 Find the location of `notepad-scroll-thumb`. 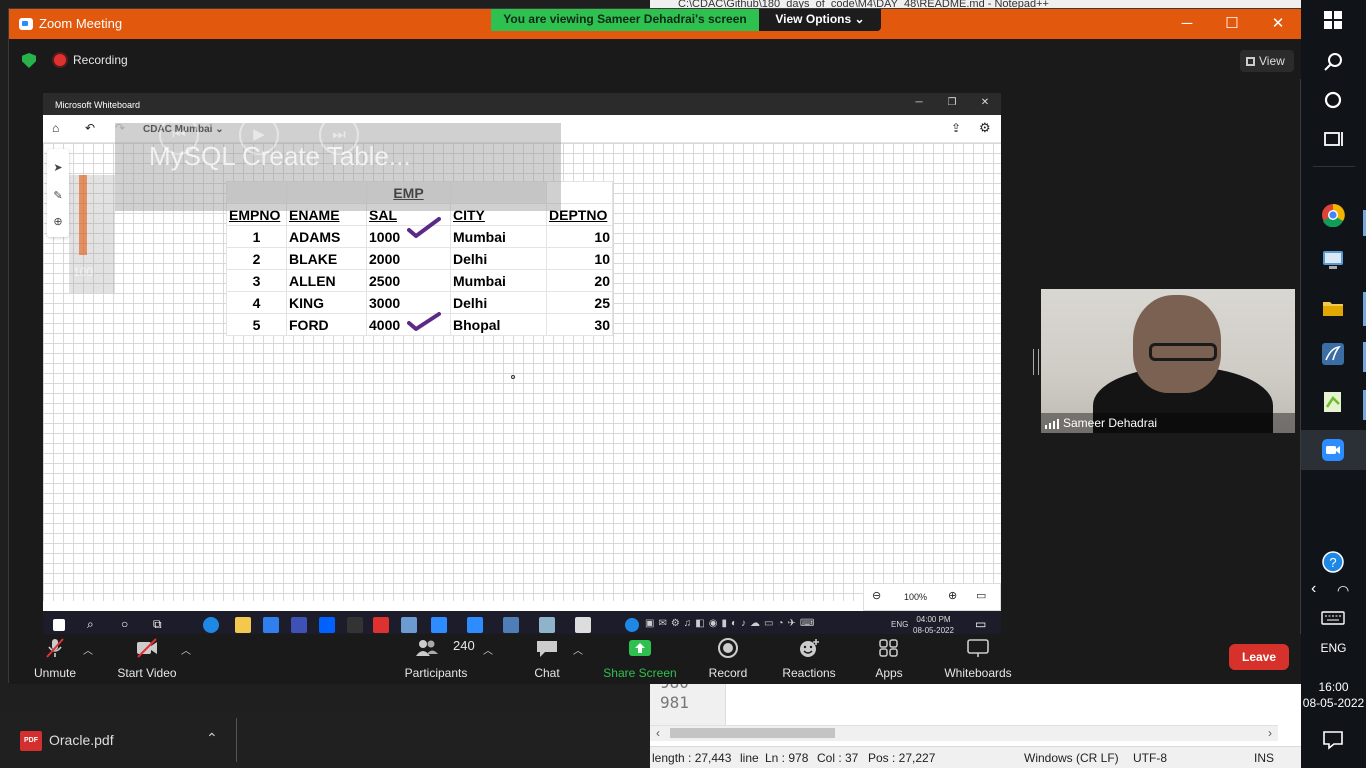

notepad-scroll-thumb is located at coordinates (752, 733).